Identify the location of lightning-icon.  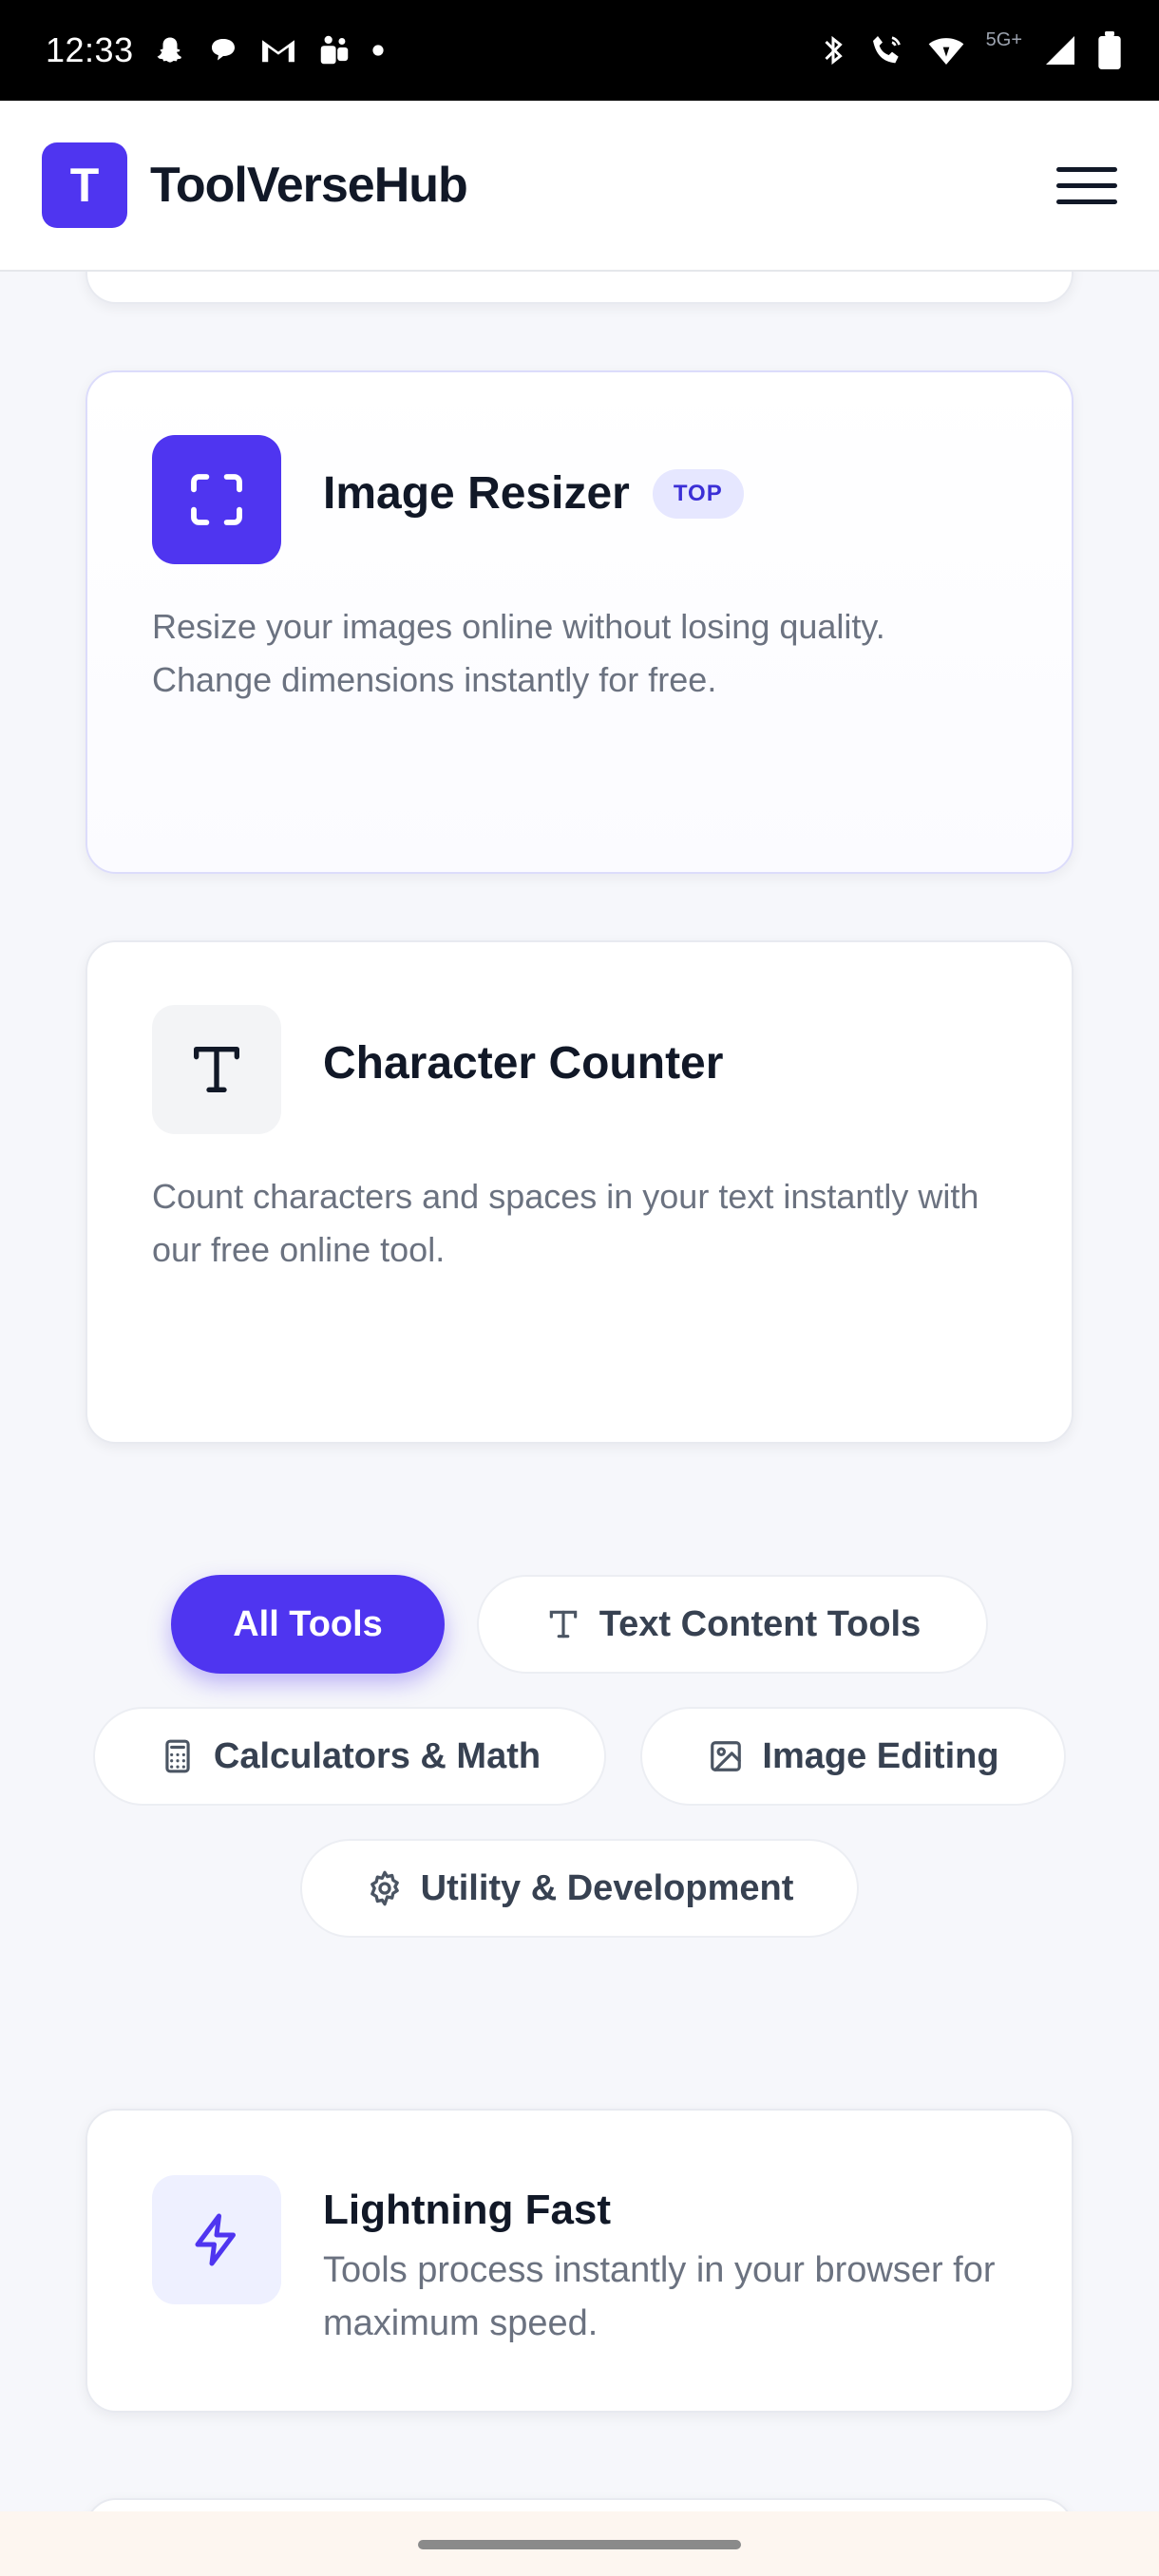
(216, 2239).